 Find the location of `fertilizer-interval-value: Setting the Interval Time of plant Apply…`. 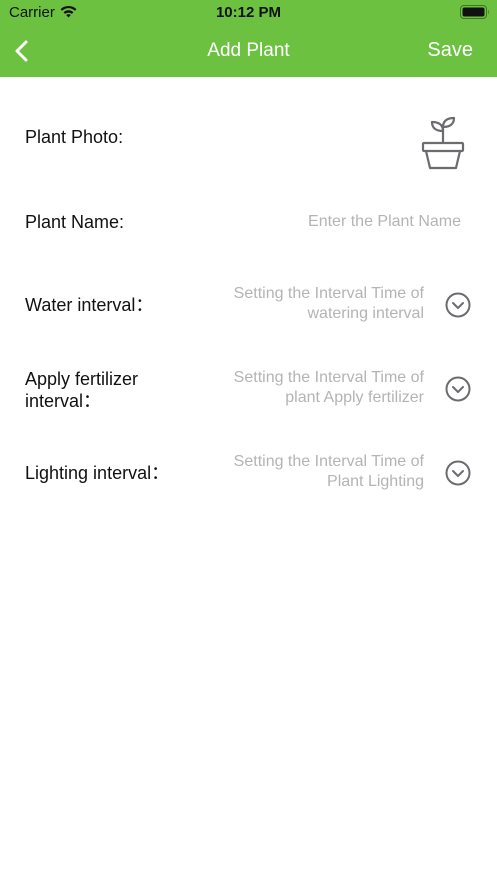

fertilizer-interval-value: Setting the Interval Time of plant Apply… is located at coordinates (309, 388).